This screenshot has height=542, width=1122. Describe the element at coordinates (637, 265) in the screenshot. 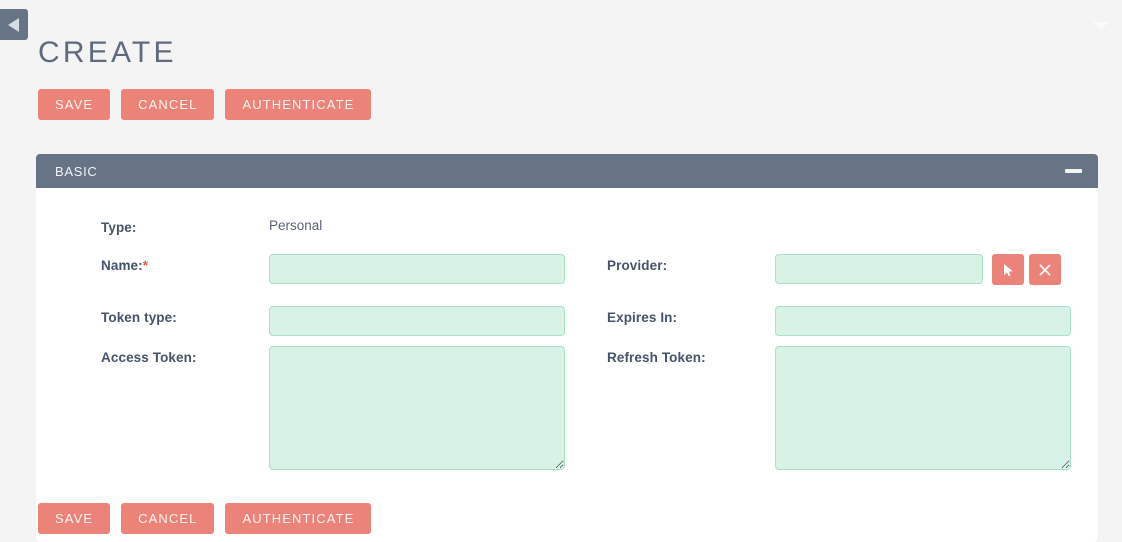

I see `provider-label: Provider:` at that location.